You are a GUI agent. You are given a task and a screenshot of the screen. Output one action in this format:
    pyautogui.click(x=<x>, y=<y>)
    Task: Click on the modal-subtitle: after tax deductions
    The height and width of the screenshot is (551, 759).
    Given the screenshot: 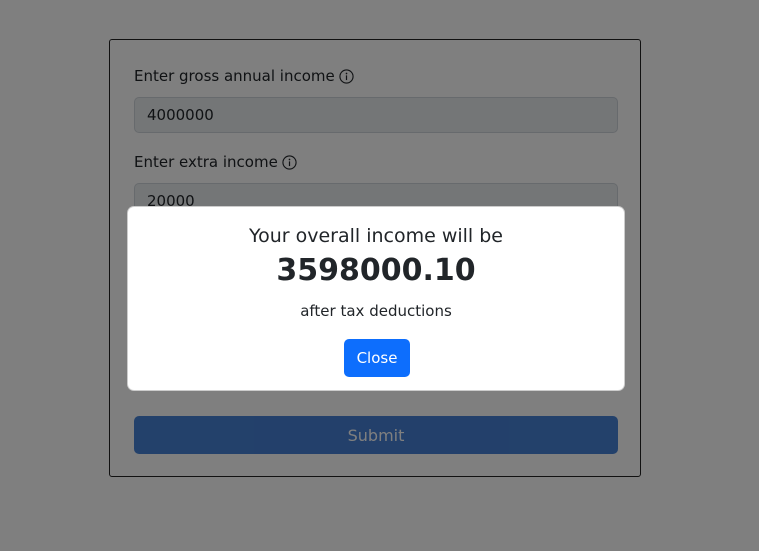 What is the action you would take?
    pyautogui.click(x=376, y=311)
    